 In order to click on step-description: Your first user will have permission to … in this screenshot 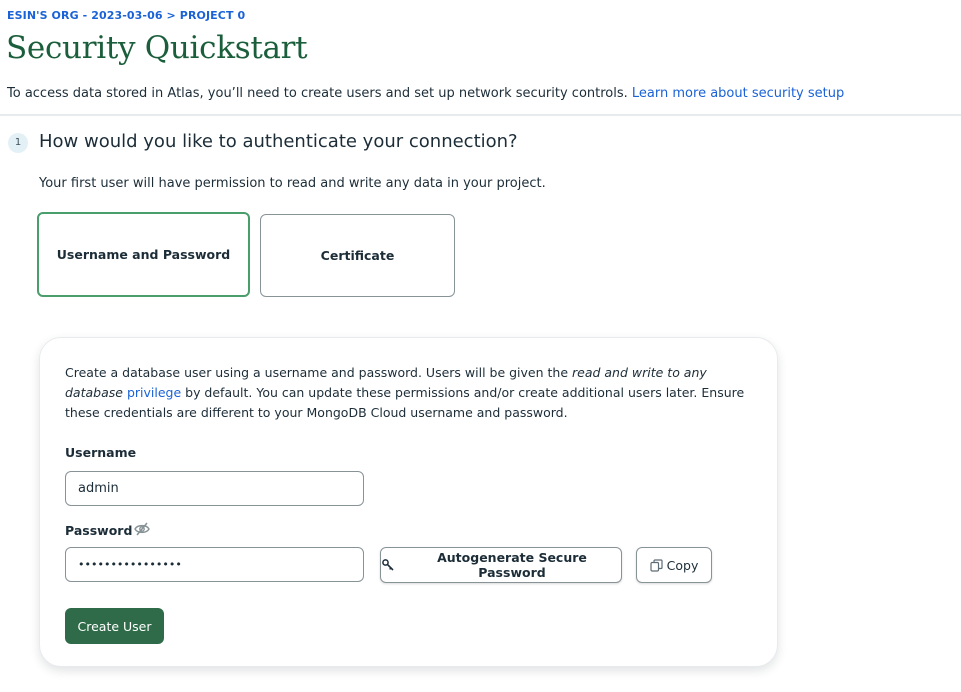, I will do `click(292, 183)`.